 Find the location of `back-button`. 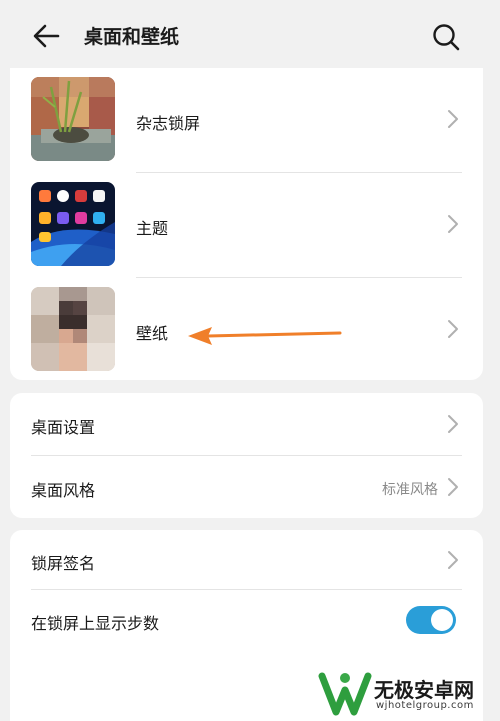

back-button is located at coordinates (46, 36).